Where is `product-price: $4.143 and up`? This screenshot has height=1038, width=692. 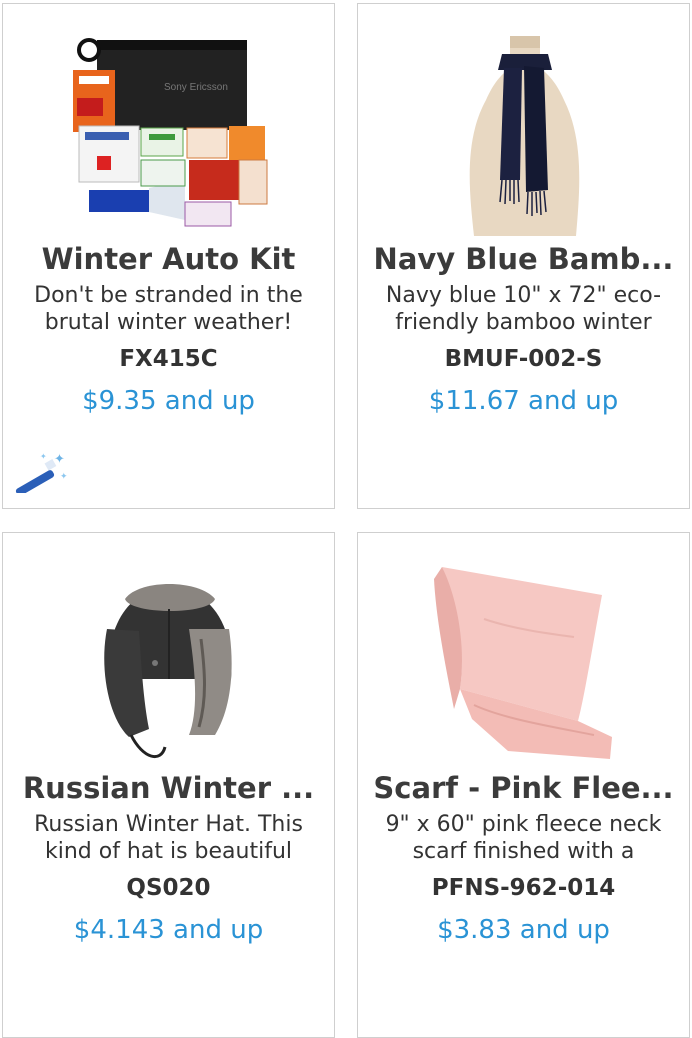
product-price: $4.143 and up is located at coordinates (168, 930).